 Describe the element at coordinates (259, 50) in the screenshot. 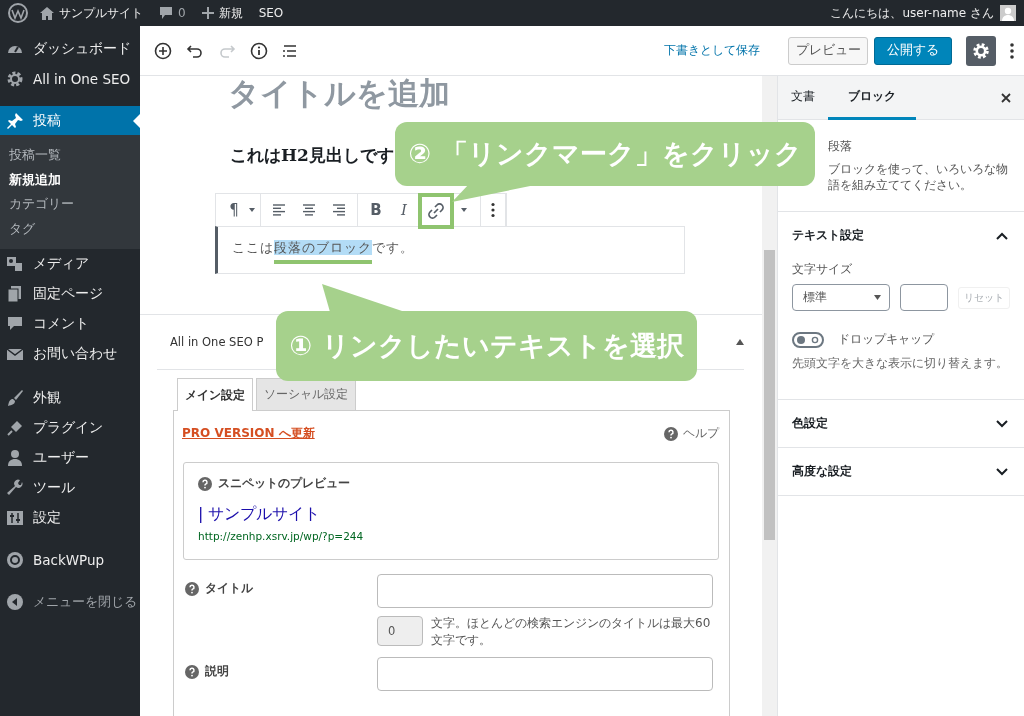

I see `info-icon` at that location.